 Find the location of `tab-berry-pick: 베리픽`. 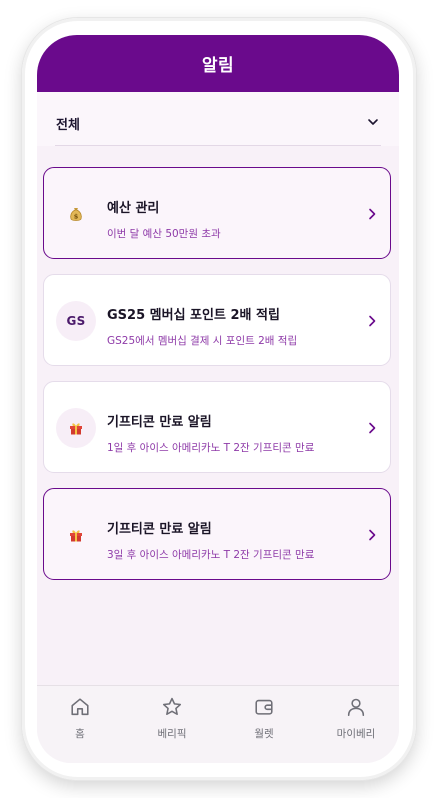

tab-berry-pick: 베리픽 is located at coordinates (172, 718).